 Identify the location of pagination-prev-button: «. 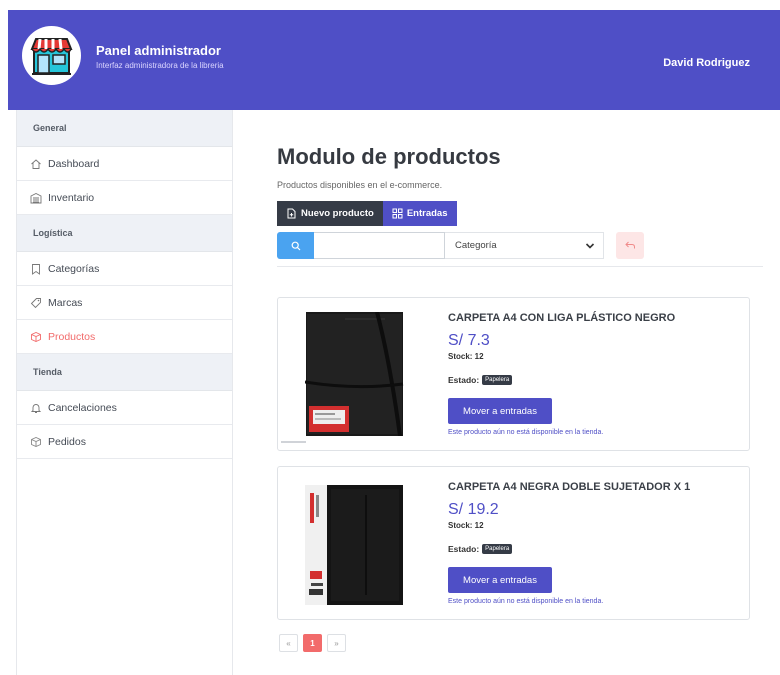
(288, 643).